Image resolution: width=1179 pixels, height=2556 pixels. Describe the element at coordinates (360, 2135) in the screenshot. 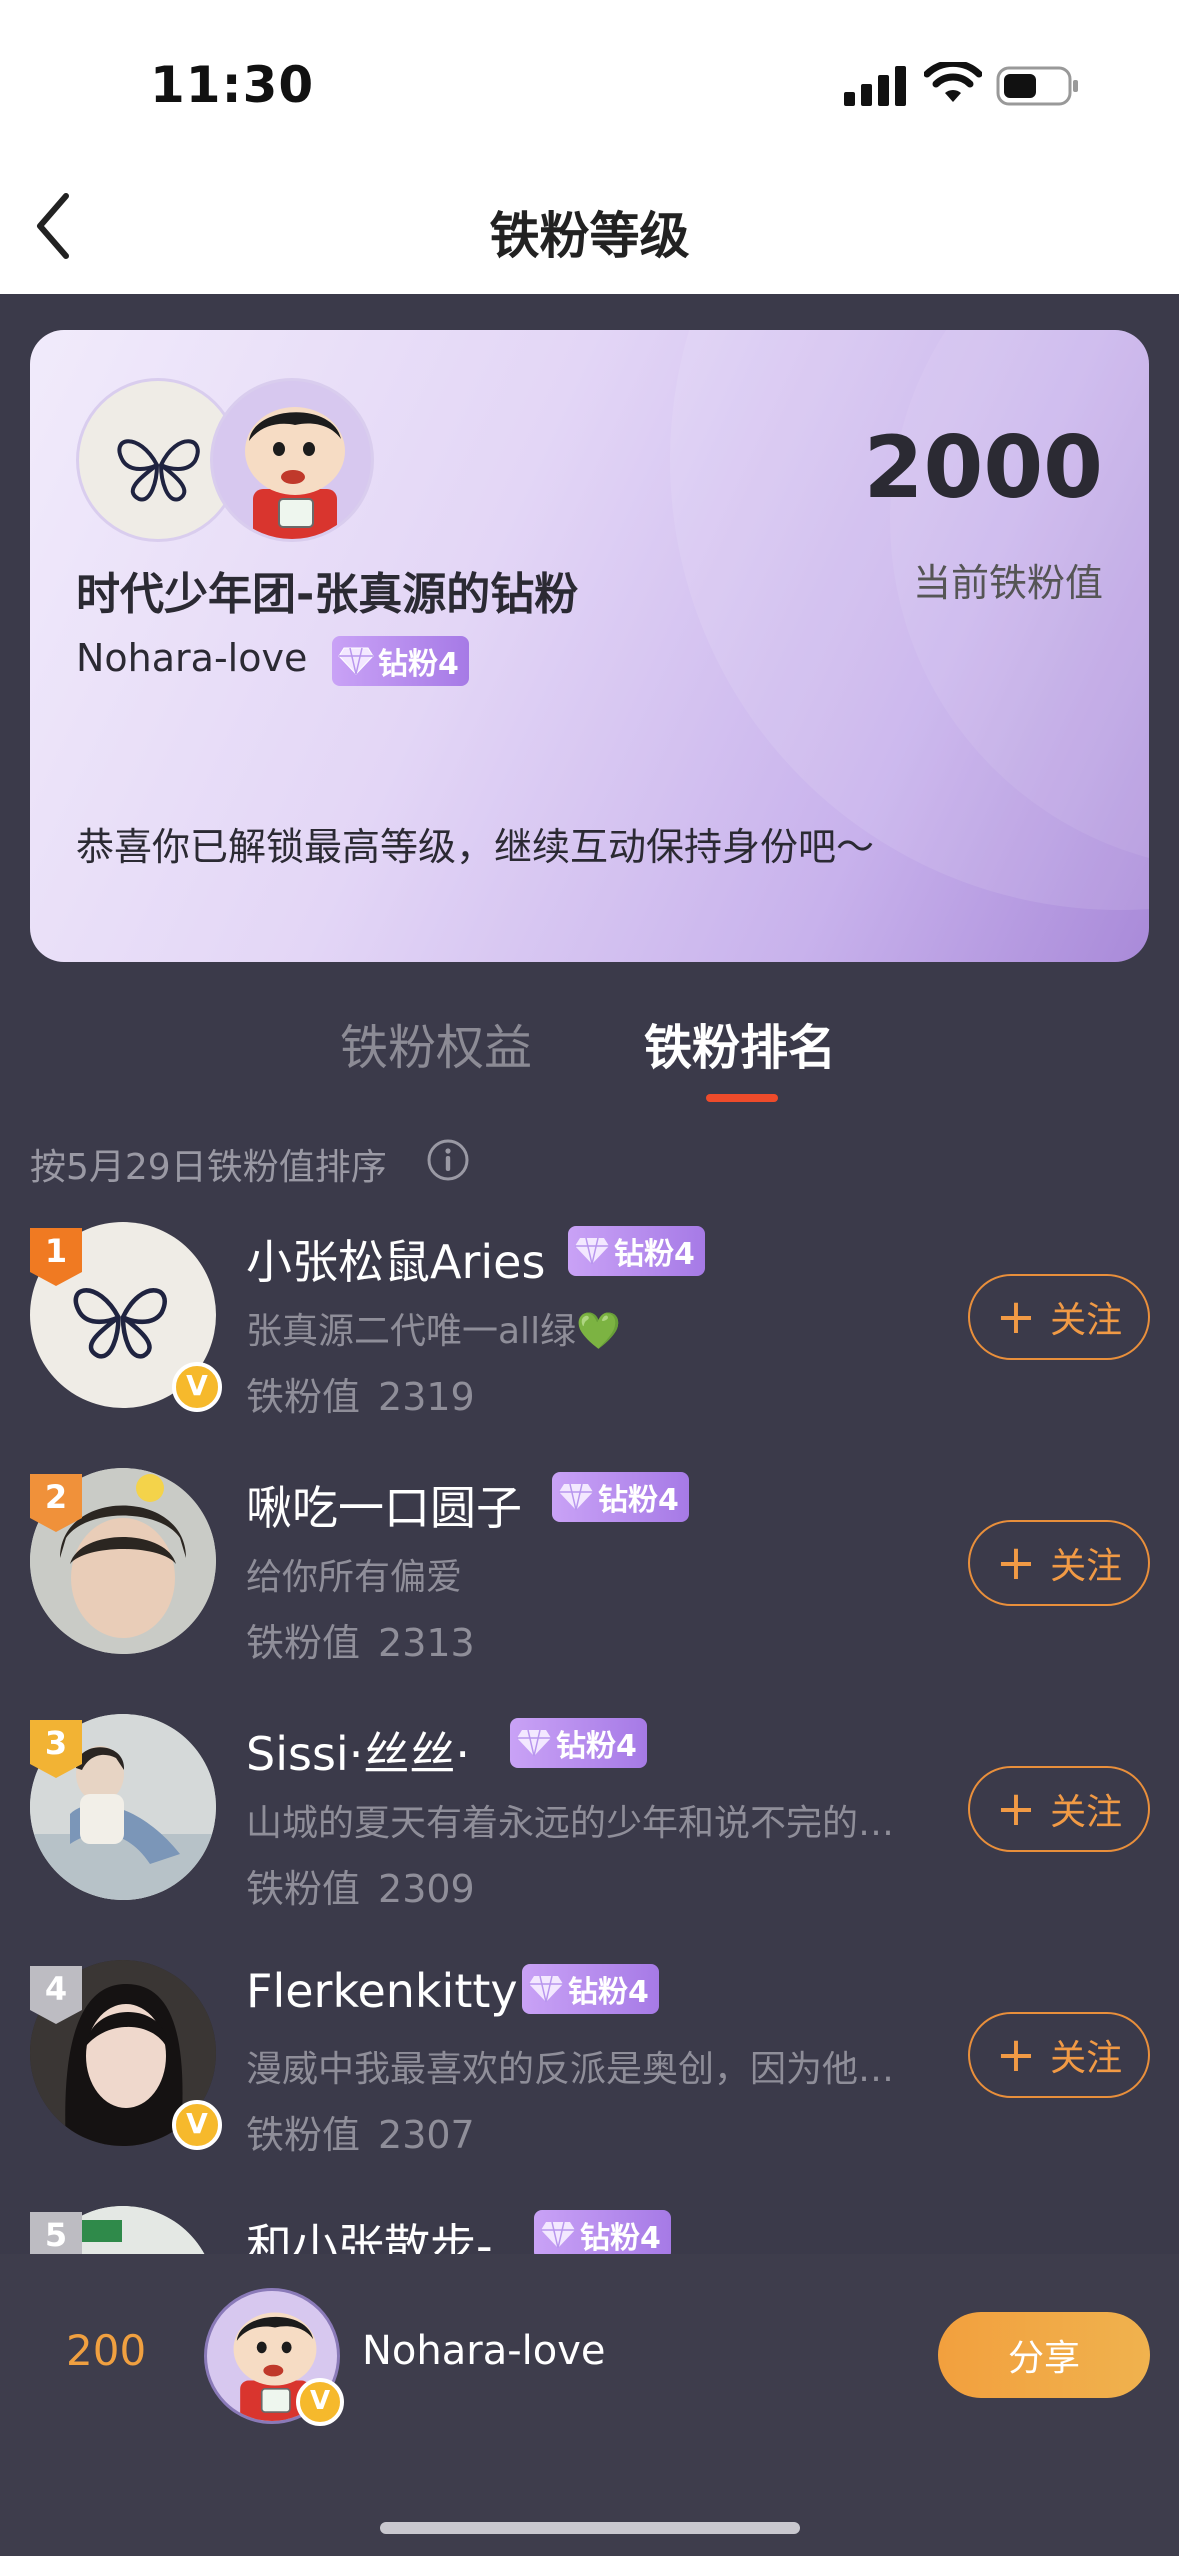

I see `fan-score: 铁粉值 2307` at that location.